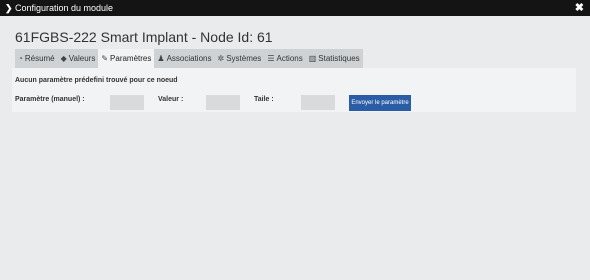  I want to click on modal-title: Configuration du module, so click(64, 8).